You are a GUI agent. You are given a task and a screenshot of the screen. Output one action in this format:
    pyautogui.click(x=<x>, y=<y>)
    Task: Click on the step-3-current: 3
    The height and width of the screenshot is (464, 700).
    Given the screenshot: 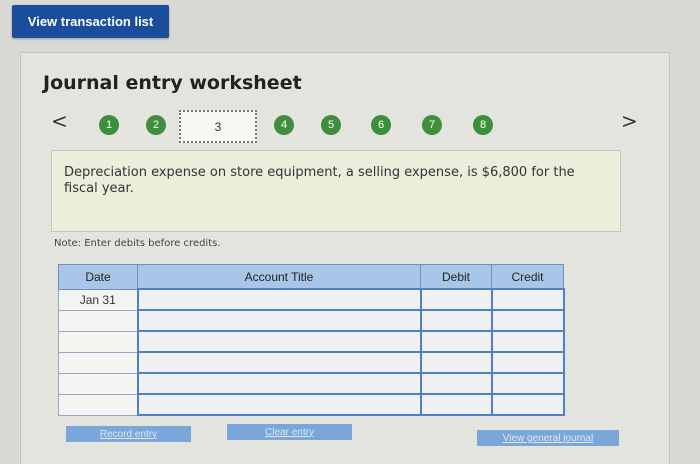 What is the action you would take?
    pyautogui.click(x=218, y=126)
    